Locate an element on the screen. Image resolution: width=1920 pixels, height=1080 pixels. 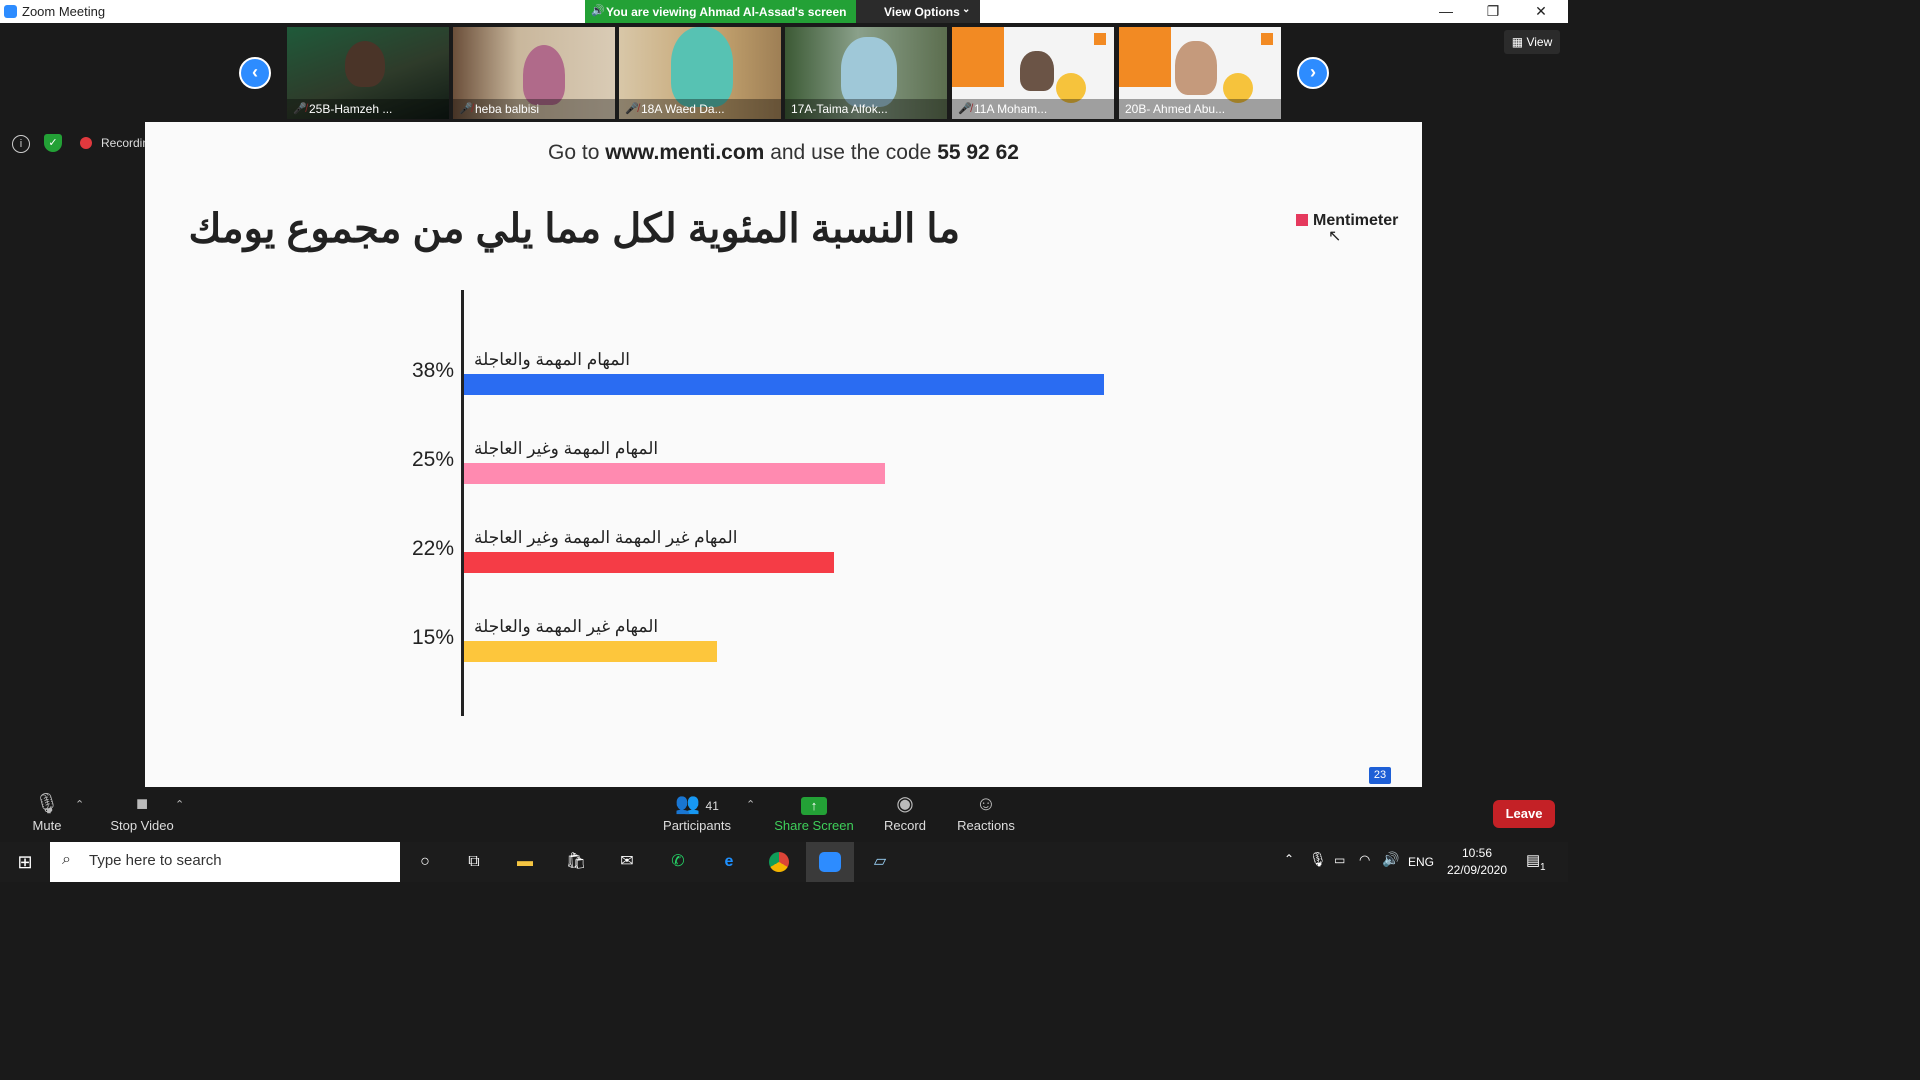
participants-label: Participants is located at coordinates (697, 825).